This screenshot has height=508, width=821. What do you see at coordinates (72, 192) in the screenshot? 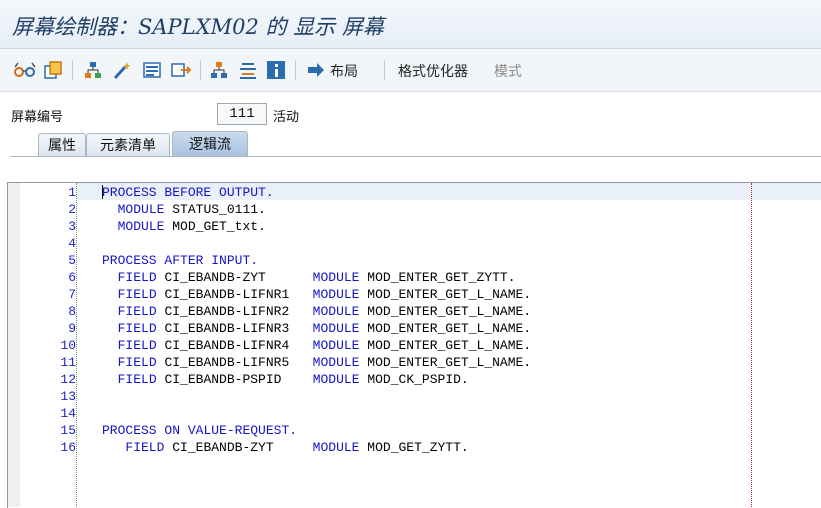
I see `line-number: 1` at bounding box center [72, 192].